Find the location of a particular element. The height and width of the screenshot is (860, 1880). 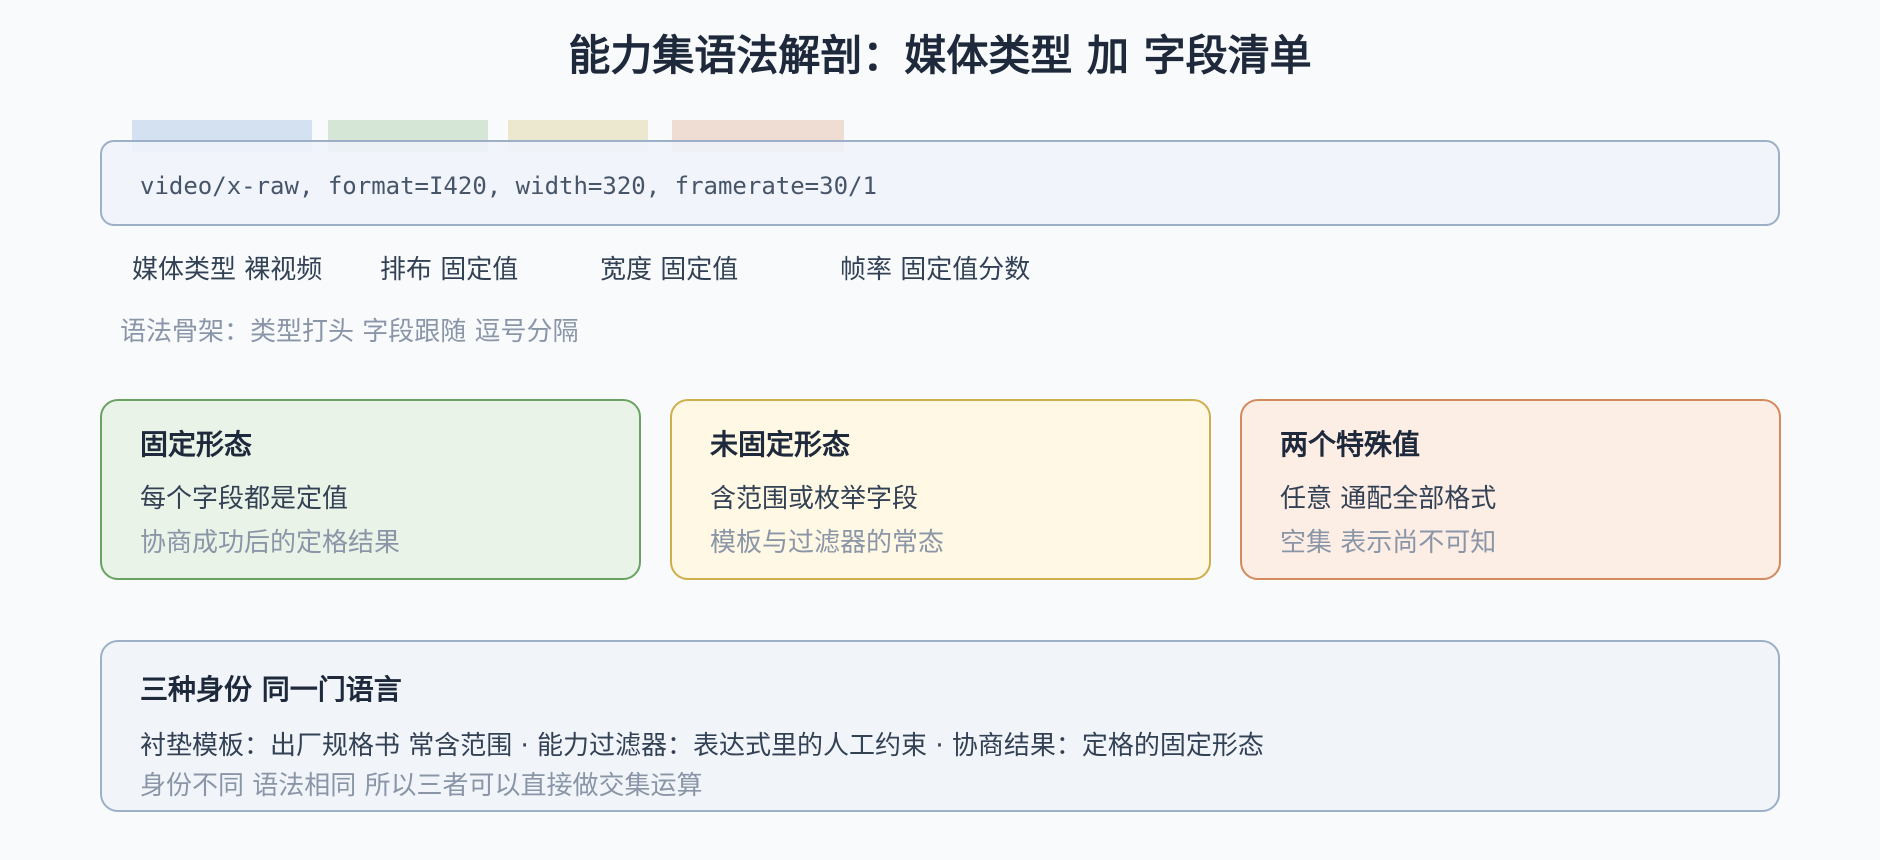

card-note: 空集 表示尚不可知 is located at coordinates (1388, 543).